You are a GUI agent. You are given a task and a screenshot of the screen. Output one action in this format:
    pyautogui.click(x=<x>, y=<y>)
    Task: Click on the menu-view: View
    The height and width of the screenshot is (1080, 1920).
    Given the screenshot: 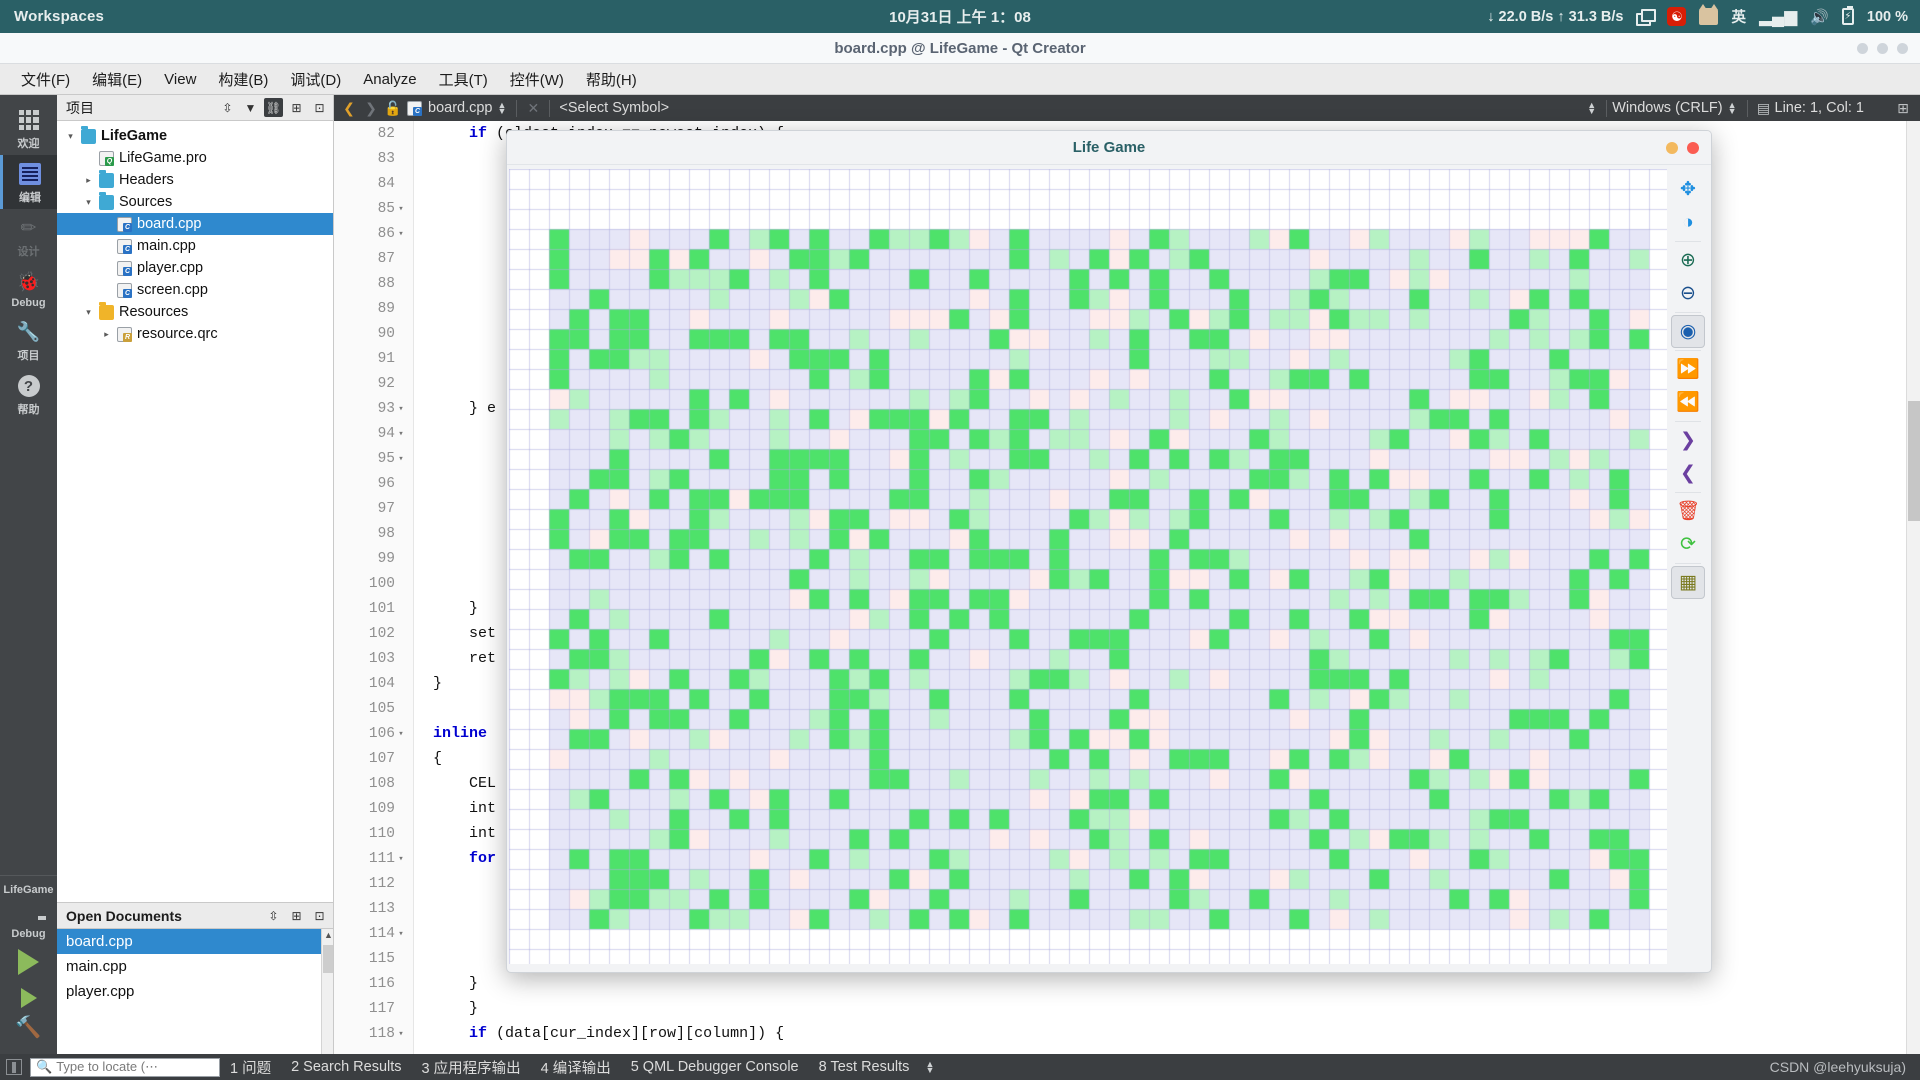 What is the action you would take?
    pyautogui.click(x=180, y=79)
    